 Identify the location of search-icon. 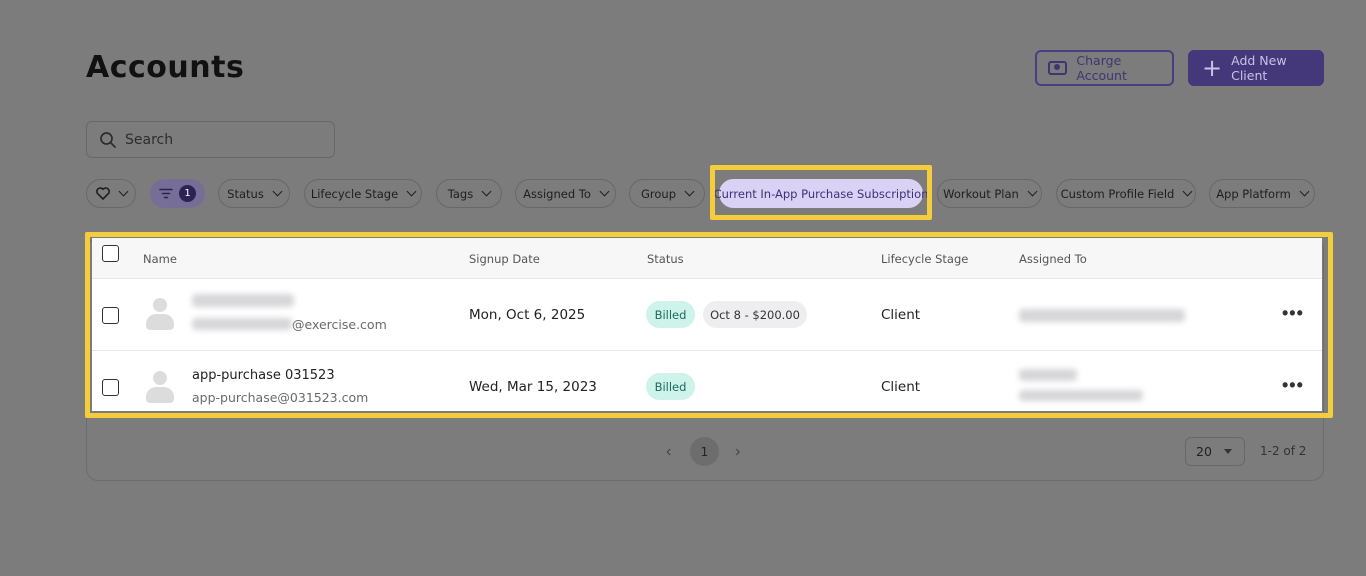
(108, 139).